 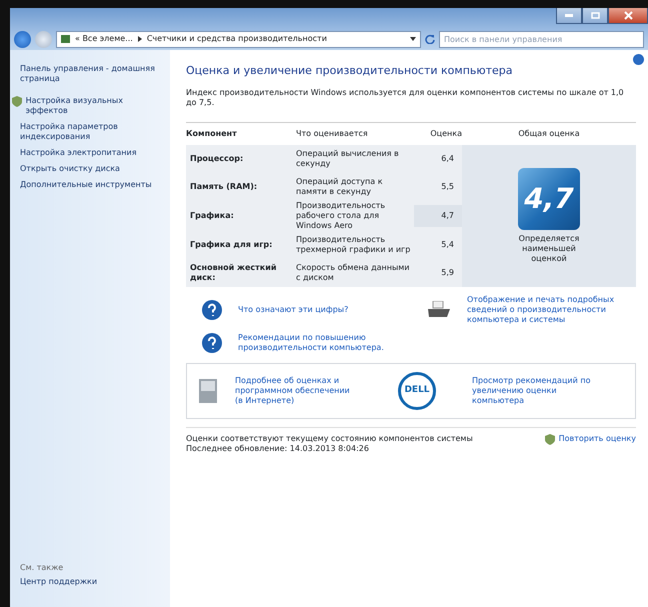 I want to click on help-link: Что означают эти цифры?, so click(x=293, y=309).